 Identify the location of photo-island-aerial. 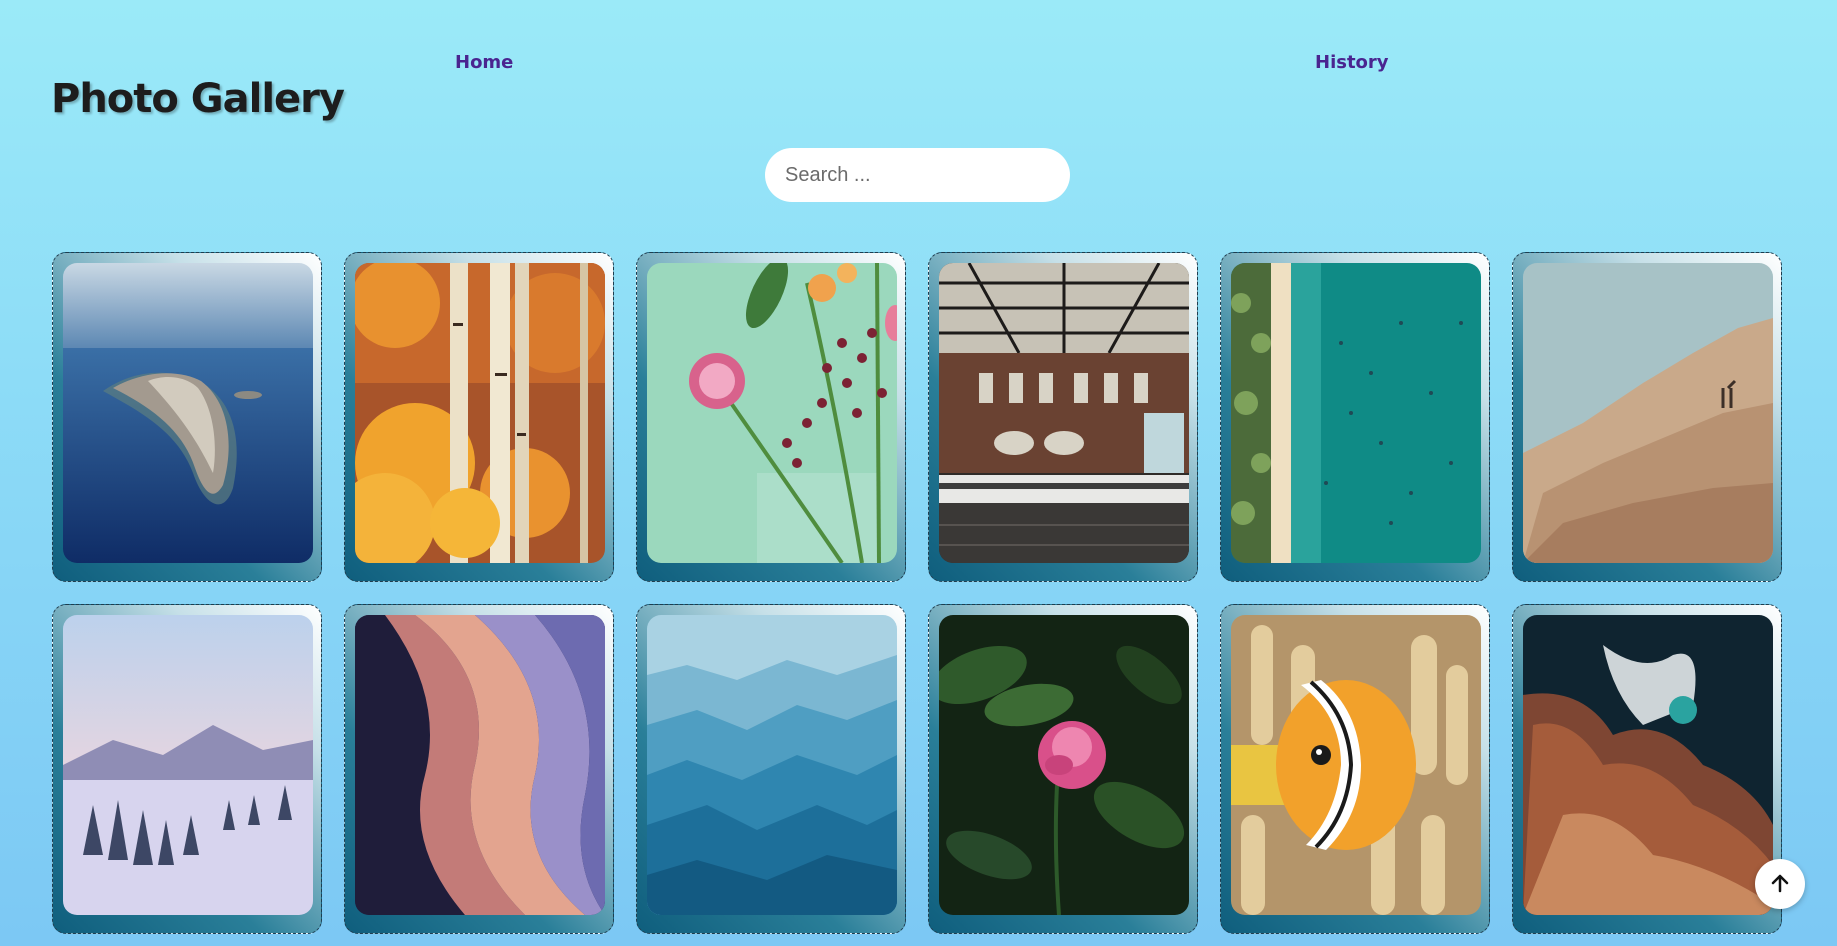
(188, 413).